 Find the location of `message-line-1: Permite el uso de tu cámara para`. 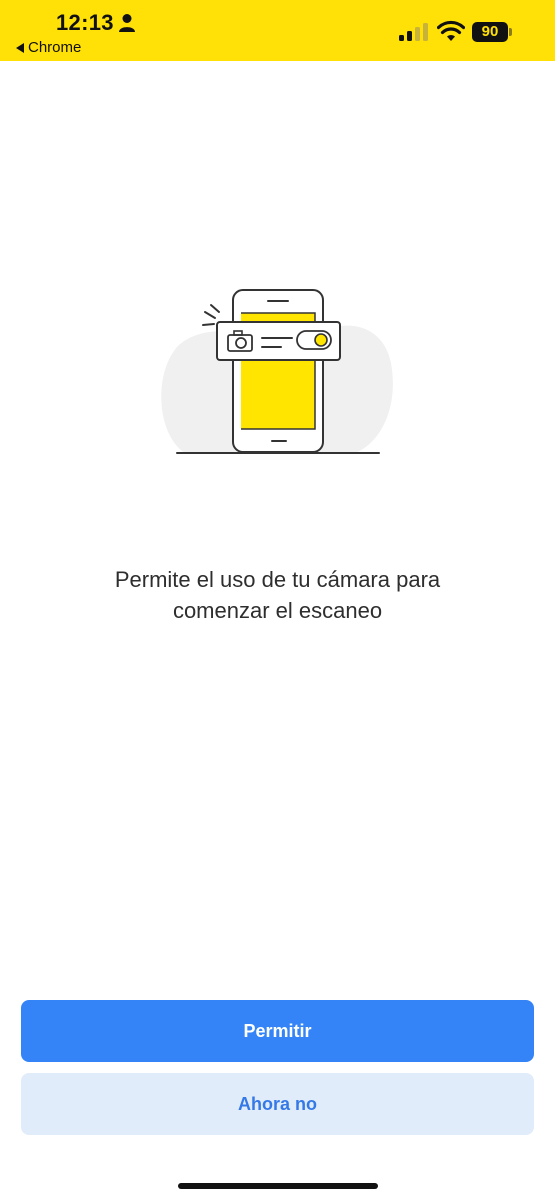

message-line-1: Permite el uso de tu cámara para is located at coordinates (277, 579).